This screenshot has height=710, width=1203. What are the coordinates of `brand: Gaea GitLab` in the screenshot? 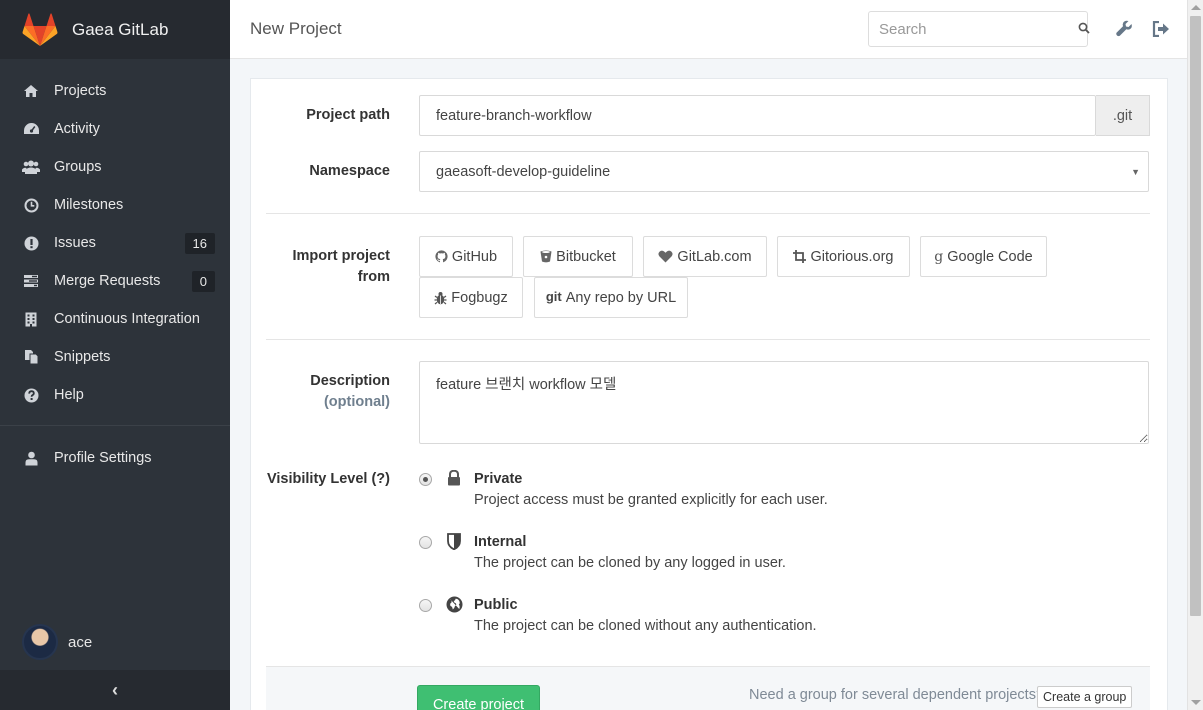 It's located at (115, 29).